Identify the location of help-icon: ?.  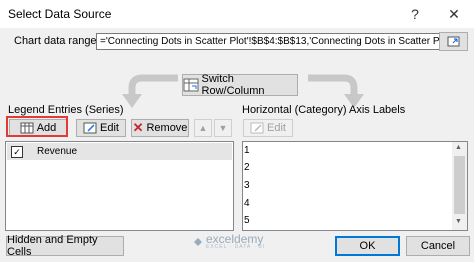
(415, 14).